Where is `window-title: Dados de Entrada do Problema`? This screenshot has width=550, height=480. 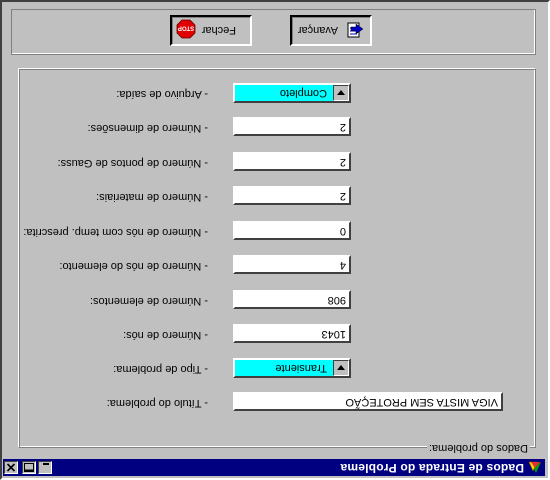 window-title: Dados de Entrada do Problema is located at coordinates (432, 468).